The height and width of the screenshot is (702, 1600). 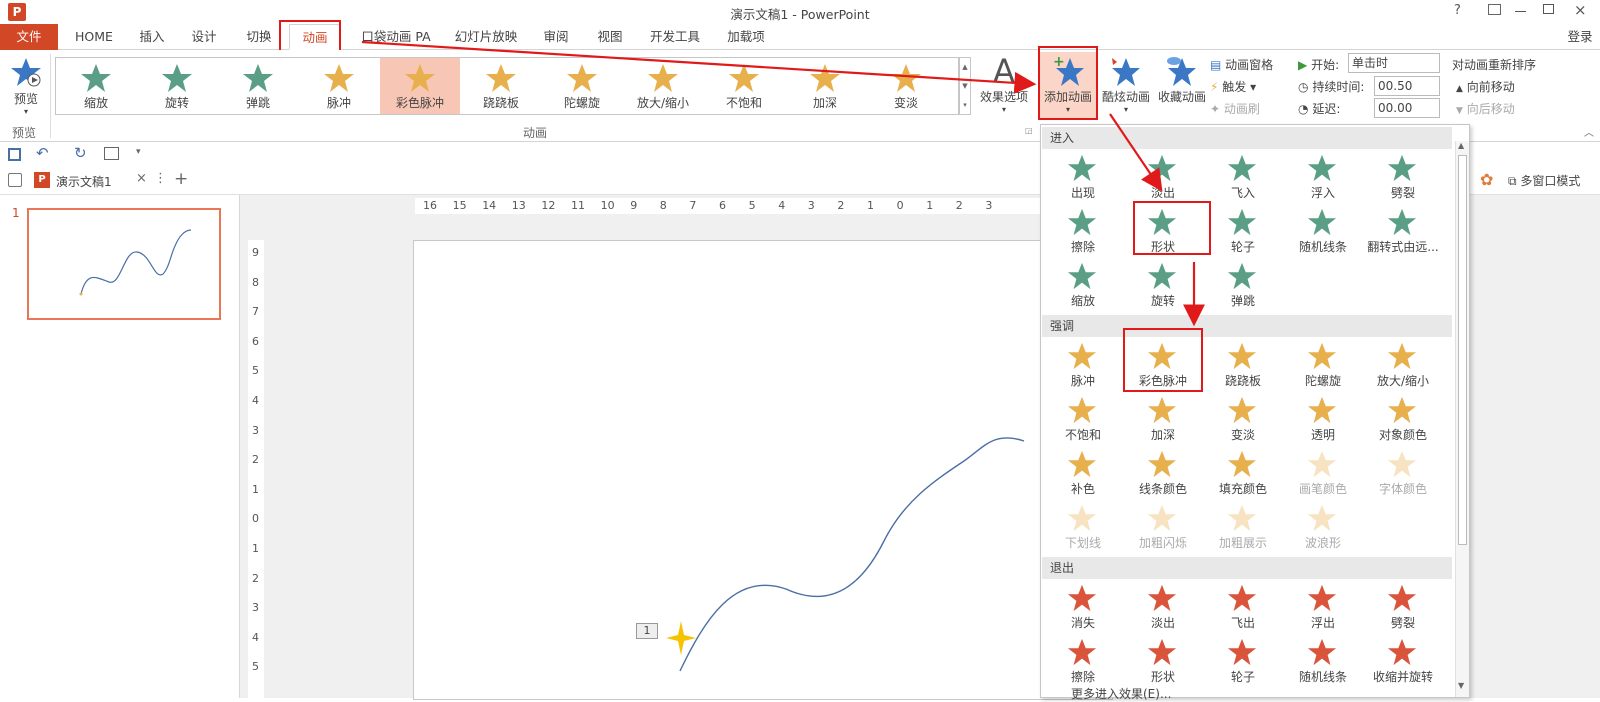 What do you see at coordinates (1461, 685) in the screenshot?
I see `scroll-down-icon: ▼` at bounding box center [1461, 685].